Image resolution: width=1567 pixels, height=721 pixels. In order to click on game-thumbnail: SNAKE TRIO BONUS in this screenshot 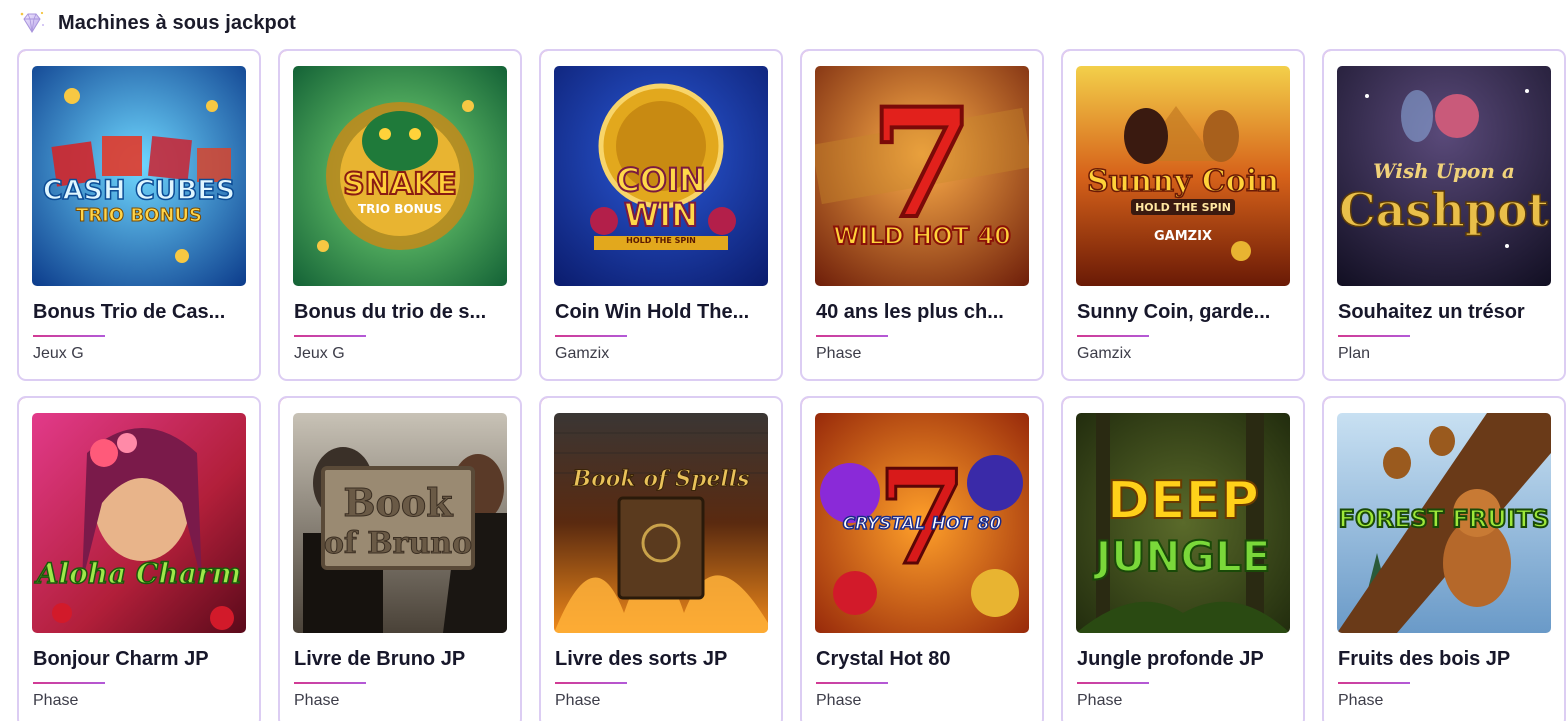, I will do `click(400, 176)`.